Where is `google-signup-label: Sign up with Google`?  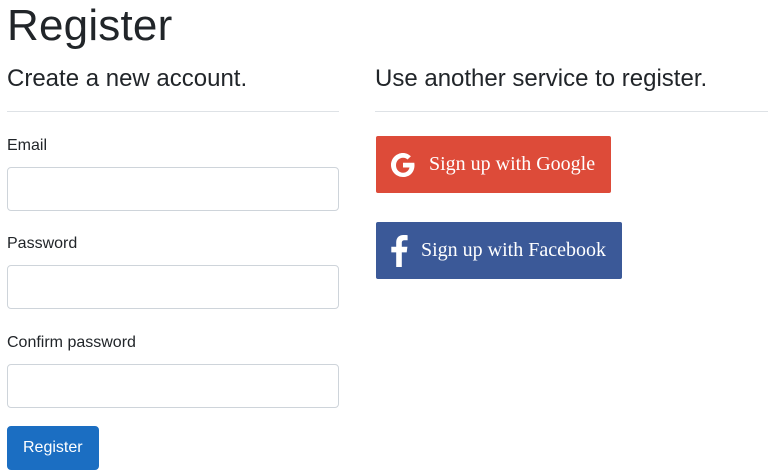 google-signup-label: Sign up with Google is located at coordinates (512, 164).